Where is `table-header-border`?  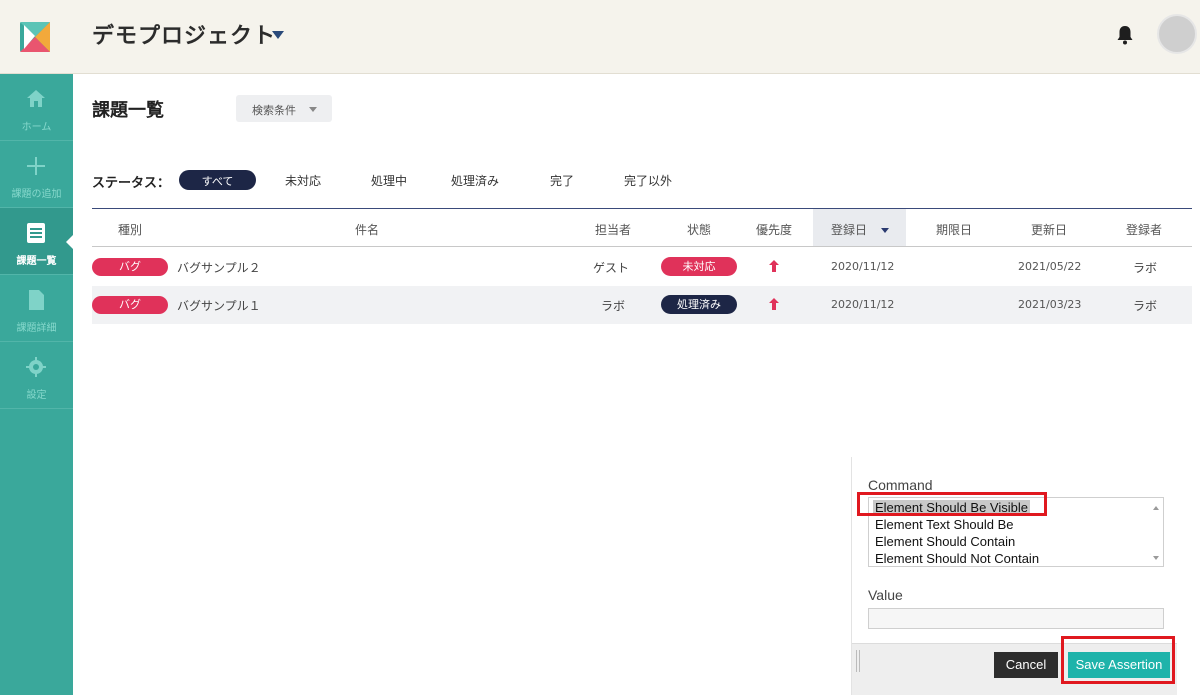 table-header-border is located at coordinates (642, 246).